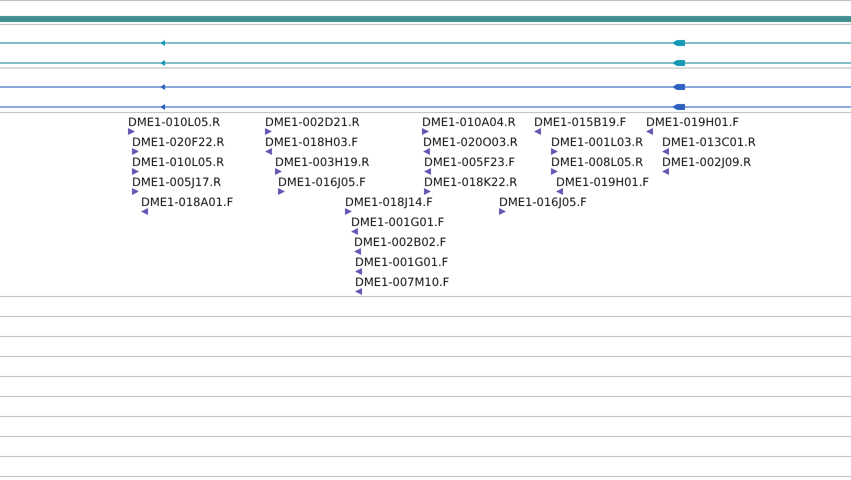 The width and height of the screenshot is (851, 480). What do you see at coordinates (311, 142) in the screenshot?
I see `feature-label: DME1-018H03.F` at bounding box center [311, 142].